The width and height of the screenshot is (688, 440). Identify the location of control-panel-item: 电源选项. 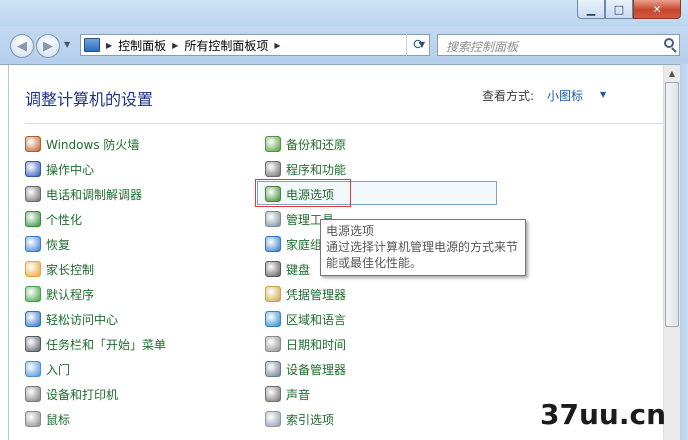
(299, 194).